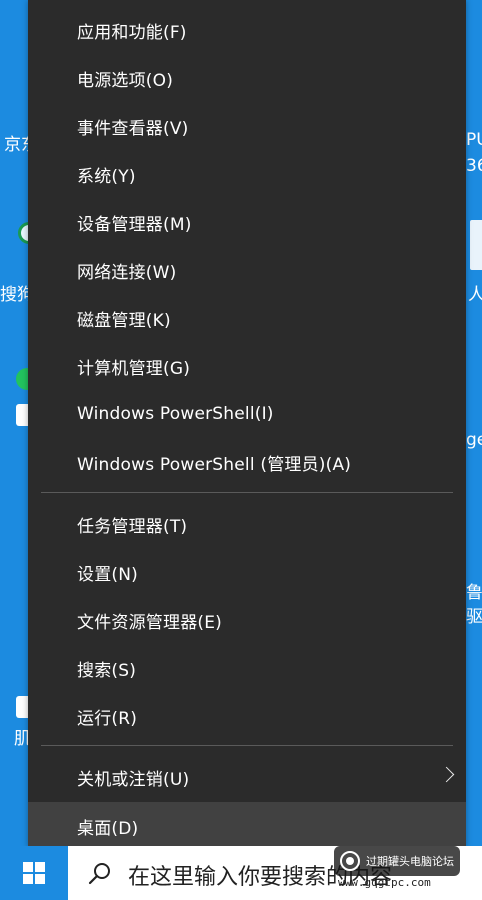 The width and height of the screenshot is (482, 900). I want to click on menu-item-computer-management: 计算机管理(G), so click(247, 366).